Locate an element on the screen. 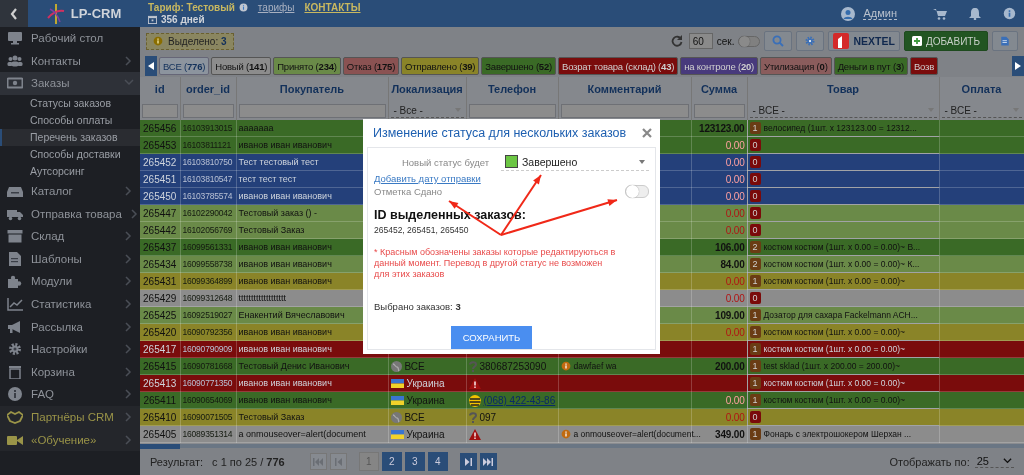 This screenshot has width=1024, height=475. scrollbar-thumb is located at coordinates (160, 446).